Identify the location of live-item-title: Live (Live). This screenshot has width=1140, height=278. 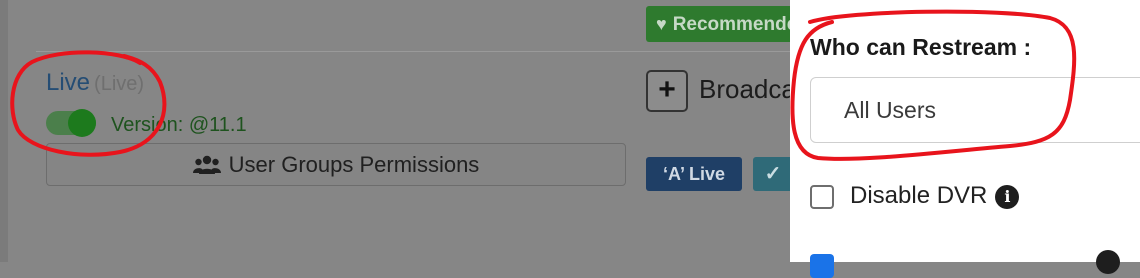
(95, 83).